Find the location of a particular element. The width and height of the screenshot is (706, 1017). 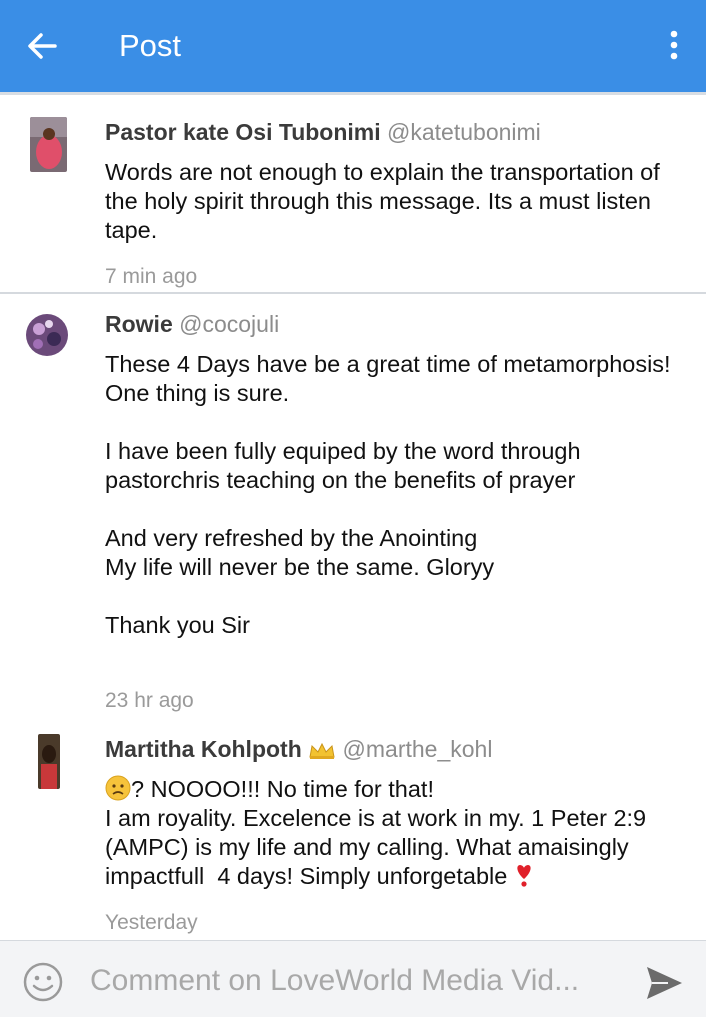

comment-header: Pastor kate Osi Tubonimi @katetubonimi is located at coordinates (323, 132).